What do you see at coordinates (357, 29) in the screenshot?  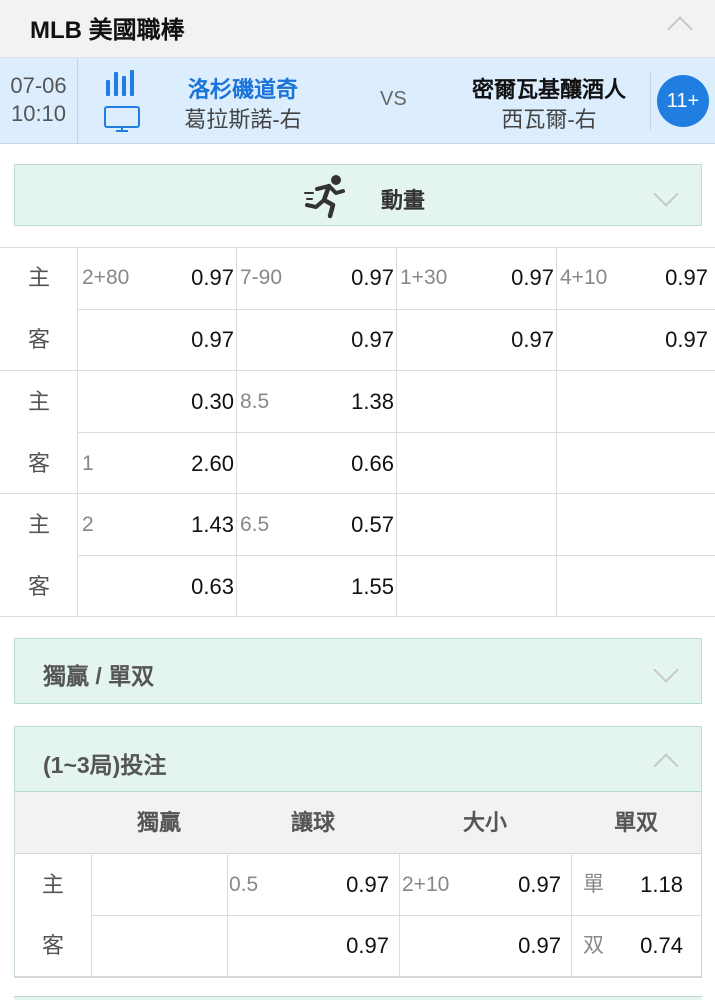 I see `league-header: MLB 美國職棒` at bounding box center [357, 29].